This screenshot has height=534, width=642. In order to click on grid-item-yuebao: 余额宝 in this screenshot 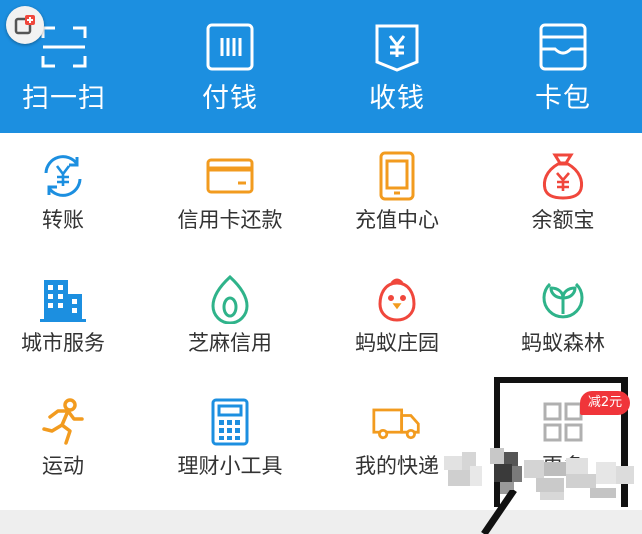, I will do `click(562, 193)`.